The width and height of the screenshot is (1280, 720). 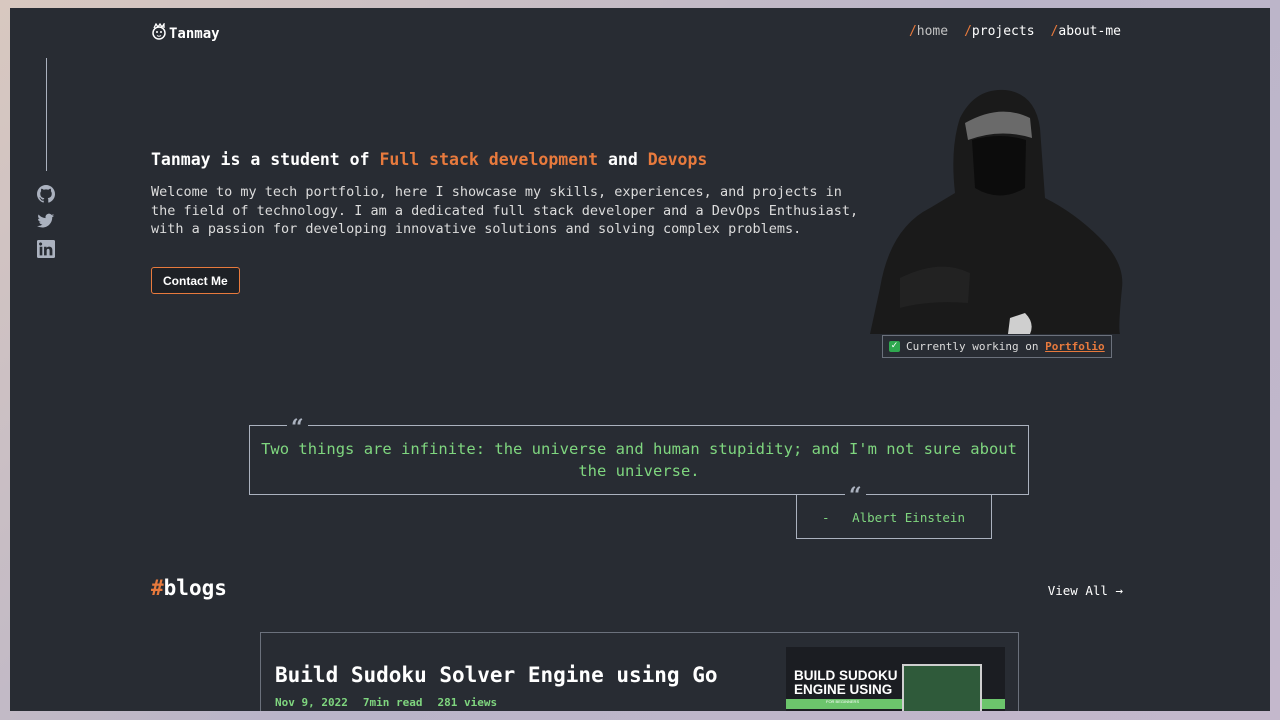 I want to click on heading-hash: #, so click(x=157, y=588).